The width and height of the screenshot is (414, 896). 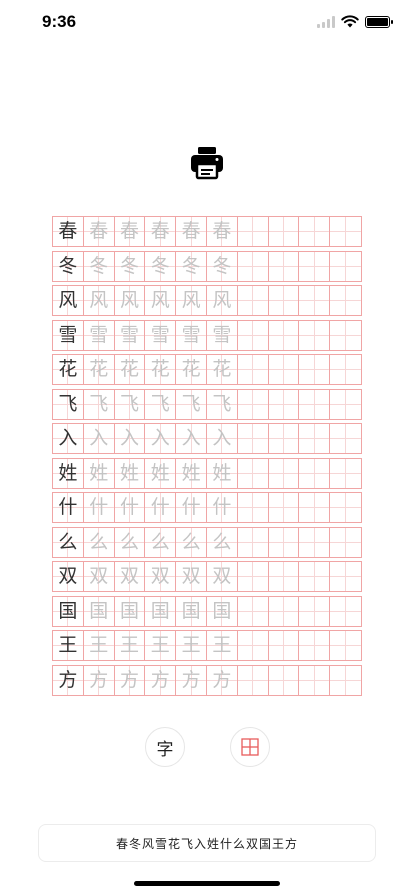 I want to click on model-char-cell: 国, so click(x=68, y=611).